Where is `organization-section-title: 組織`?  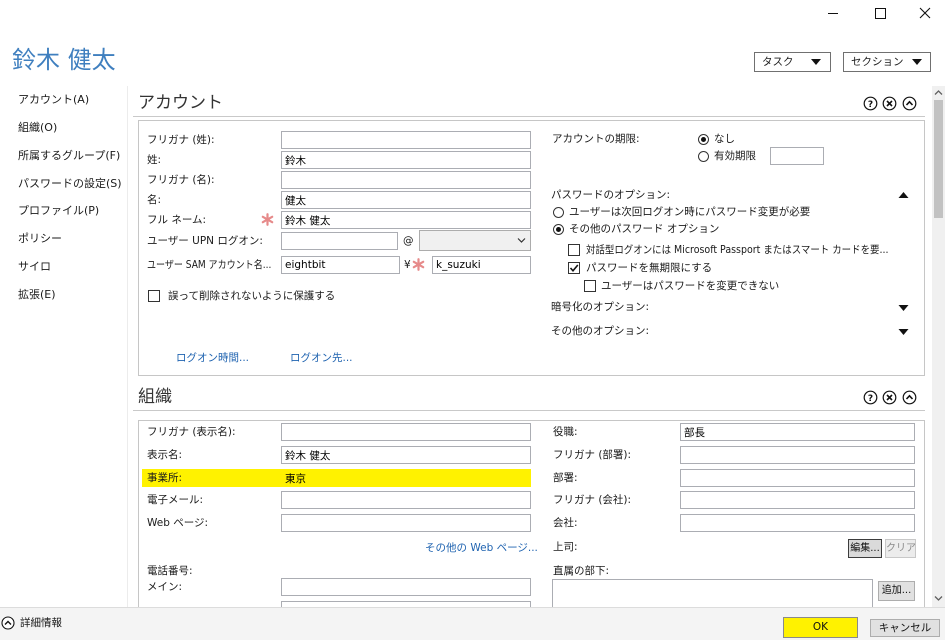
organization-section-title: 組織 is located at coordinates (155, 397).